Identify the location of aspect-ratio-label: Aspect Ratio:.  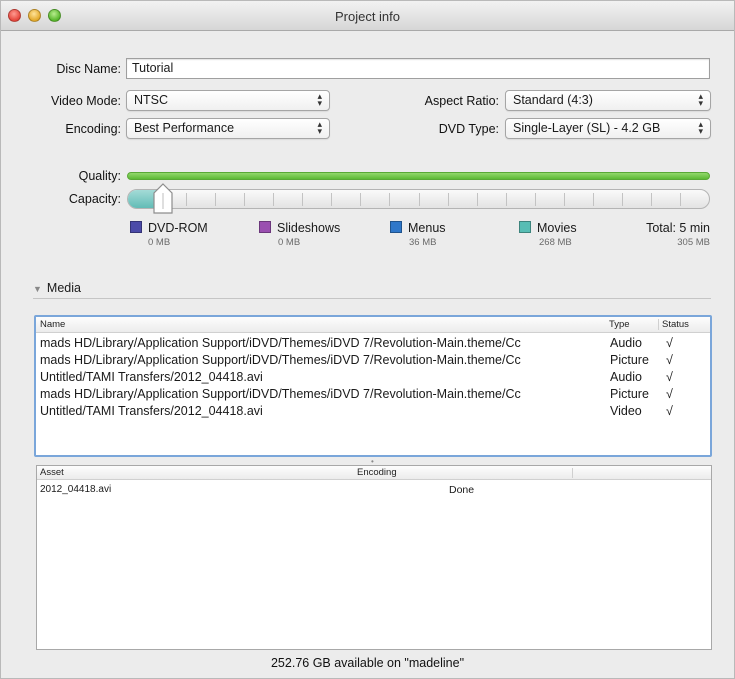
(461, 101).